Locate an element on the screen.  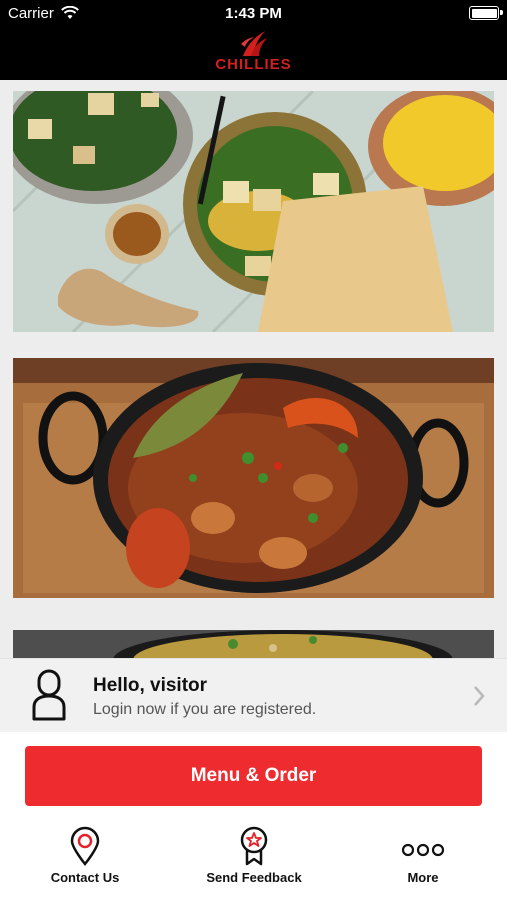
partial-dish-image is located at coordinates (253, 644).